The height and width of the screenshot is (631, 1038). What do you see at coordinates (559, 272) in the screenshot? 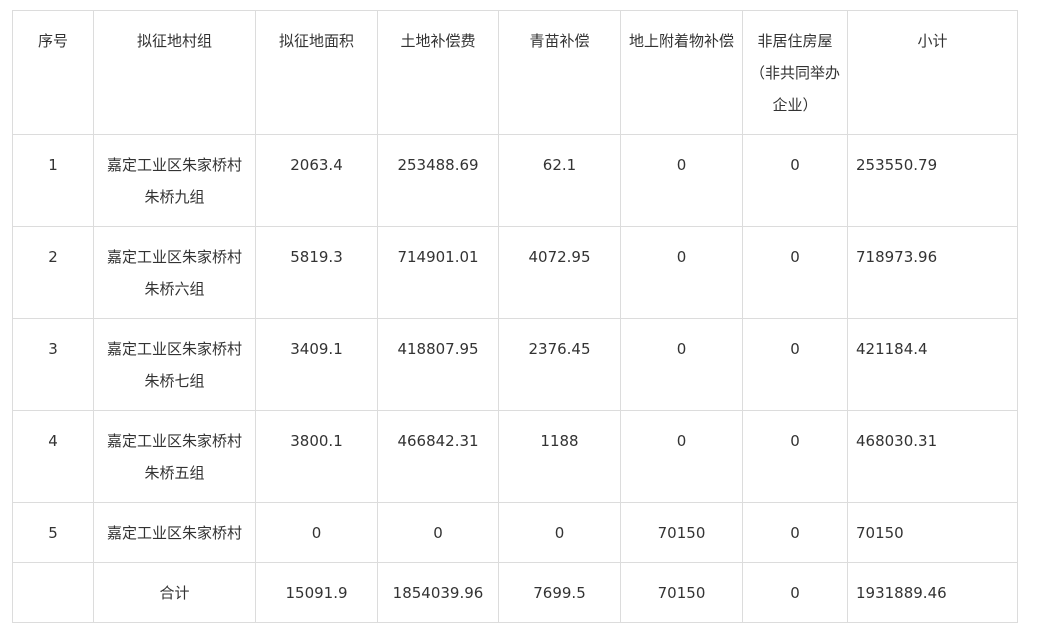
I see `cell-crop-compensation: 4072.95` at bounding box center [559, 272].